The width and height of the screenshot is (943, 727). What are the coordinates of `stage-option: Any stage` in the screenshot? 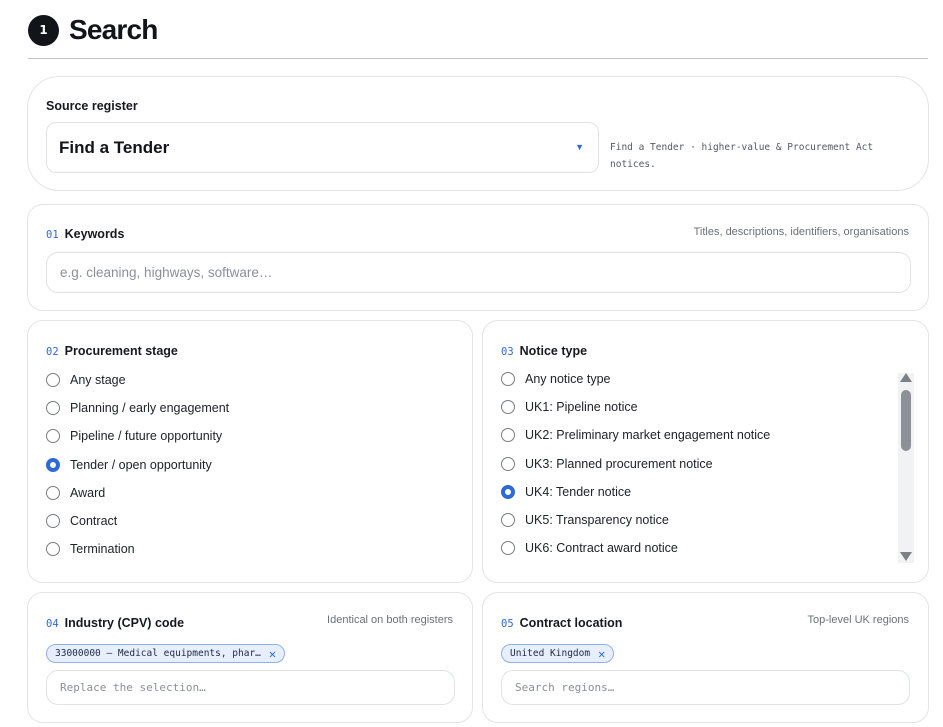 It's located at (137, 380).